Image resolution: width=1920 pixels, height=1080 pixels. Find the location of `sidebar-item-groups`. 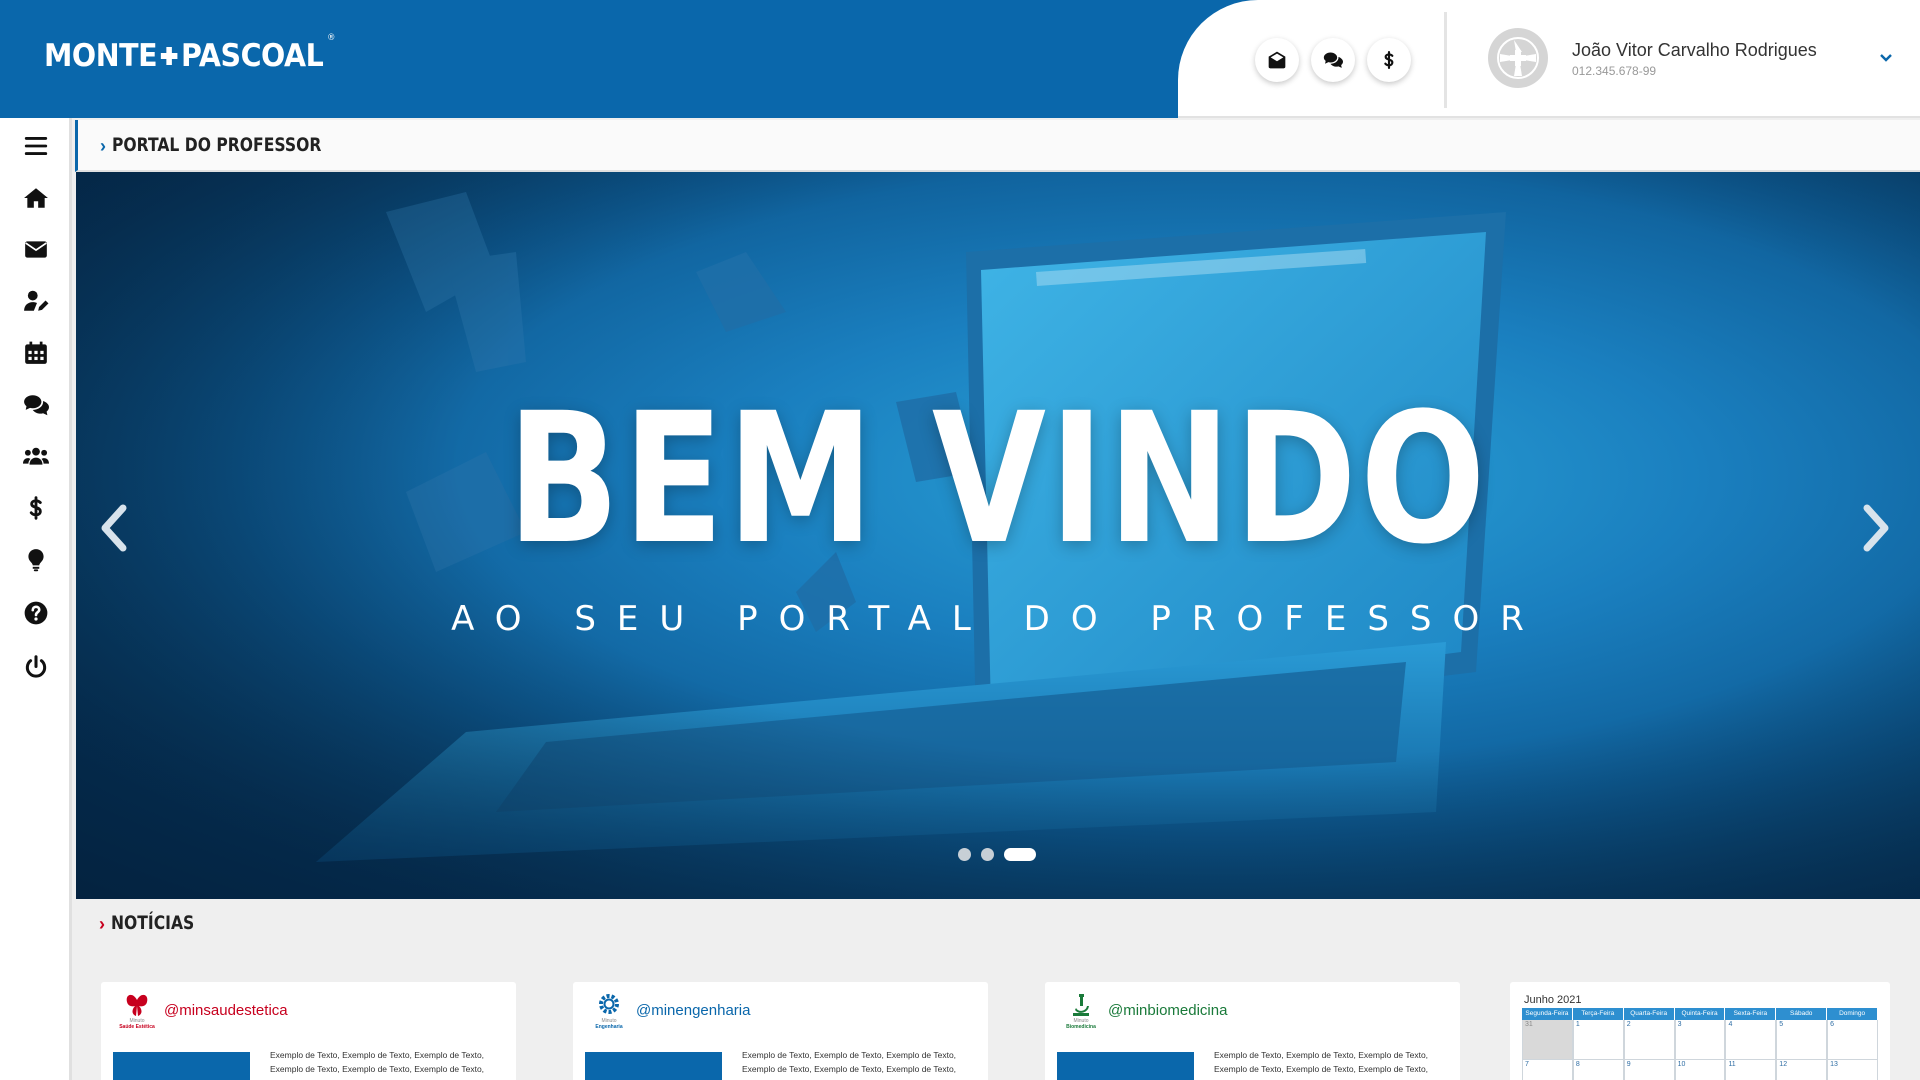

sidebar-item-groups is located at coordinates (36, 456).